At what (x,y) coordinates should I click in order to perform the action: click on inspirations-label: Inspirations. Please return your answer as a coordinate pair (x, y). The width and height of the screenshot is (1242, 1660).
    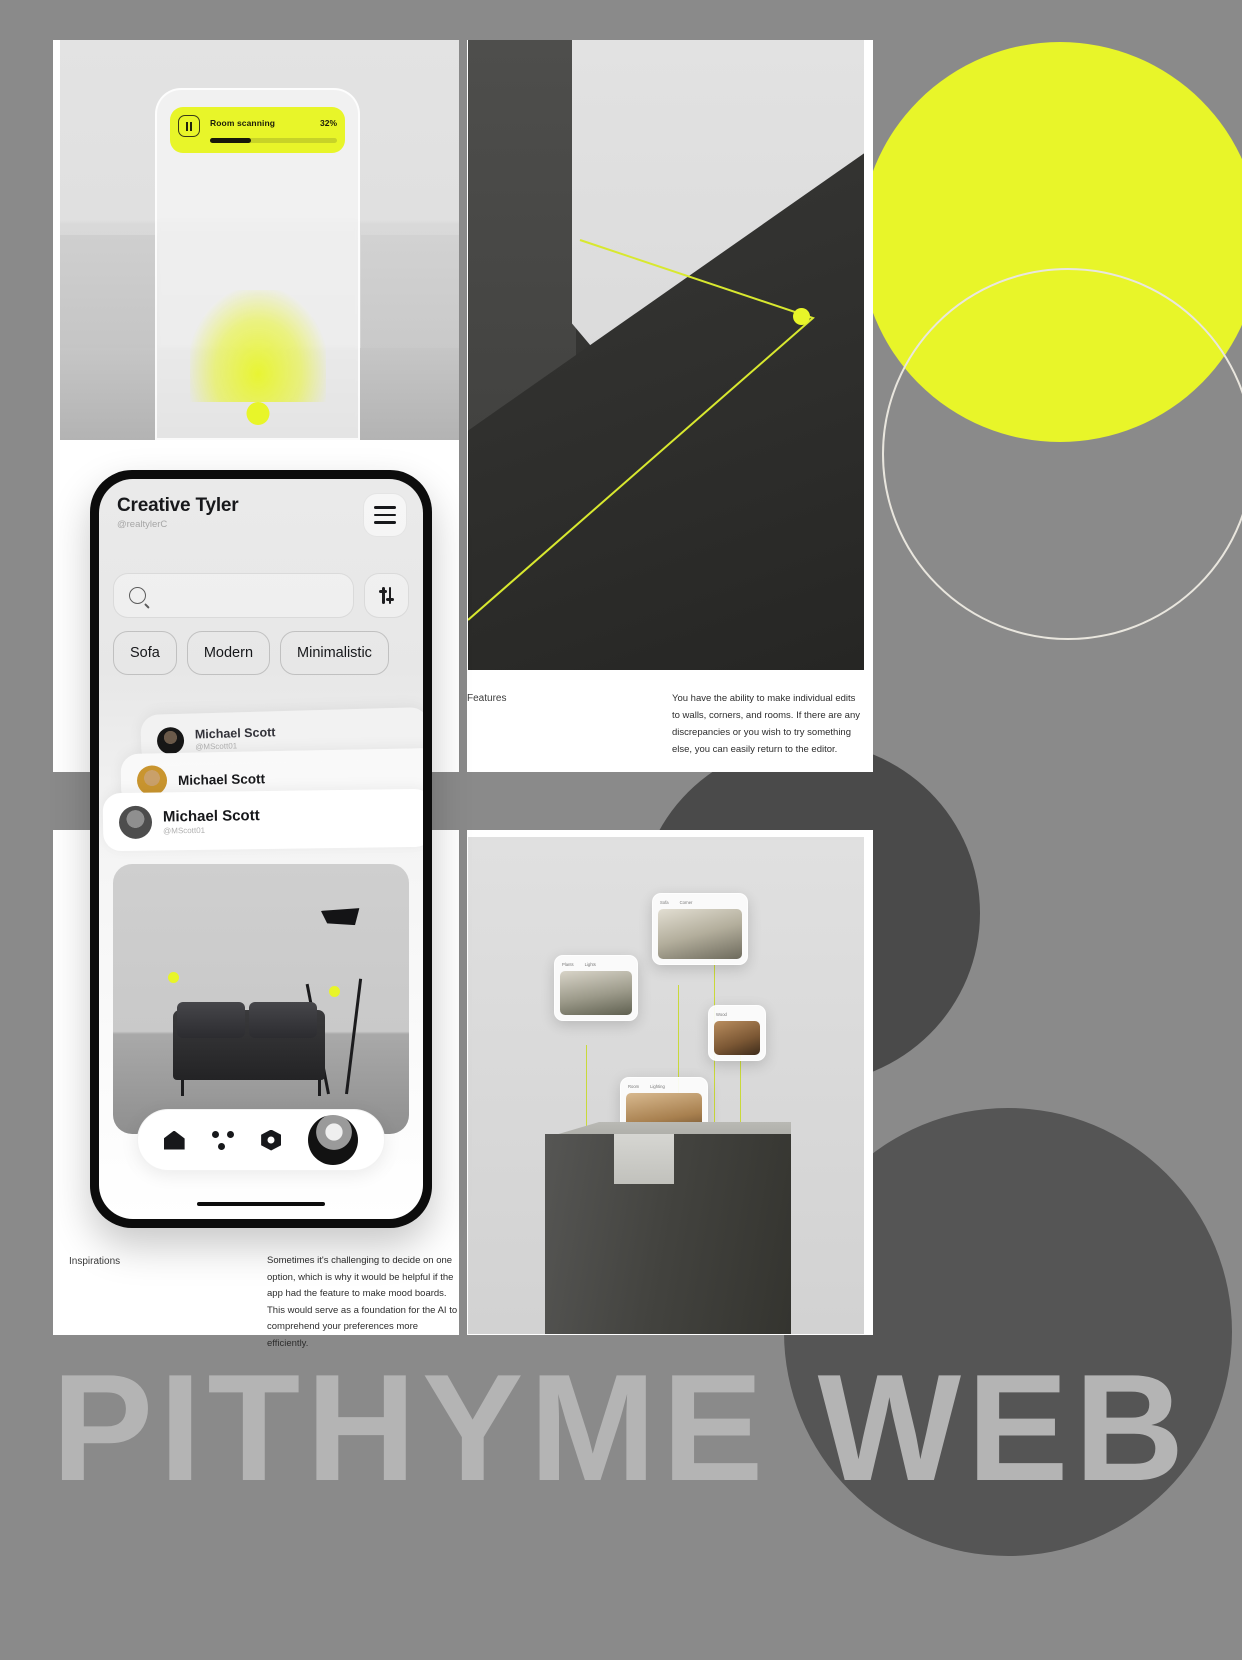
    Looking at the image, I should click on (95, 1261).